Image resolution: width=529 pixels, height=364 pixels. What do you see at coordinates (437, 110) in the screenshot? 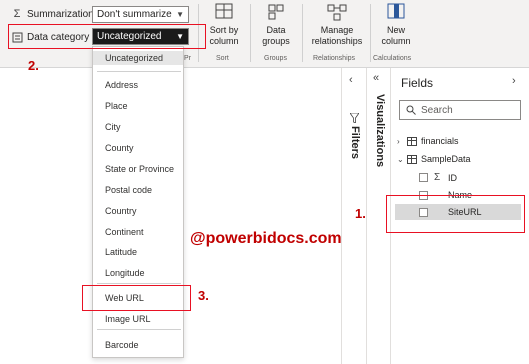
I see `search-placeholder: Search` at bounding box center [437, 110].